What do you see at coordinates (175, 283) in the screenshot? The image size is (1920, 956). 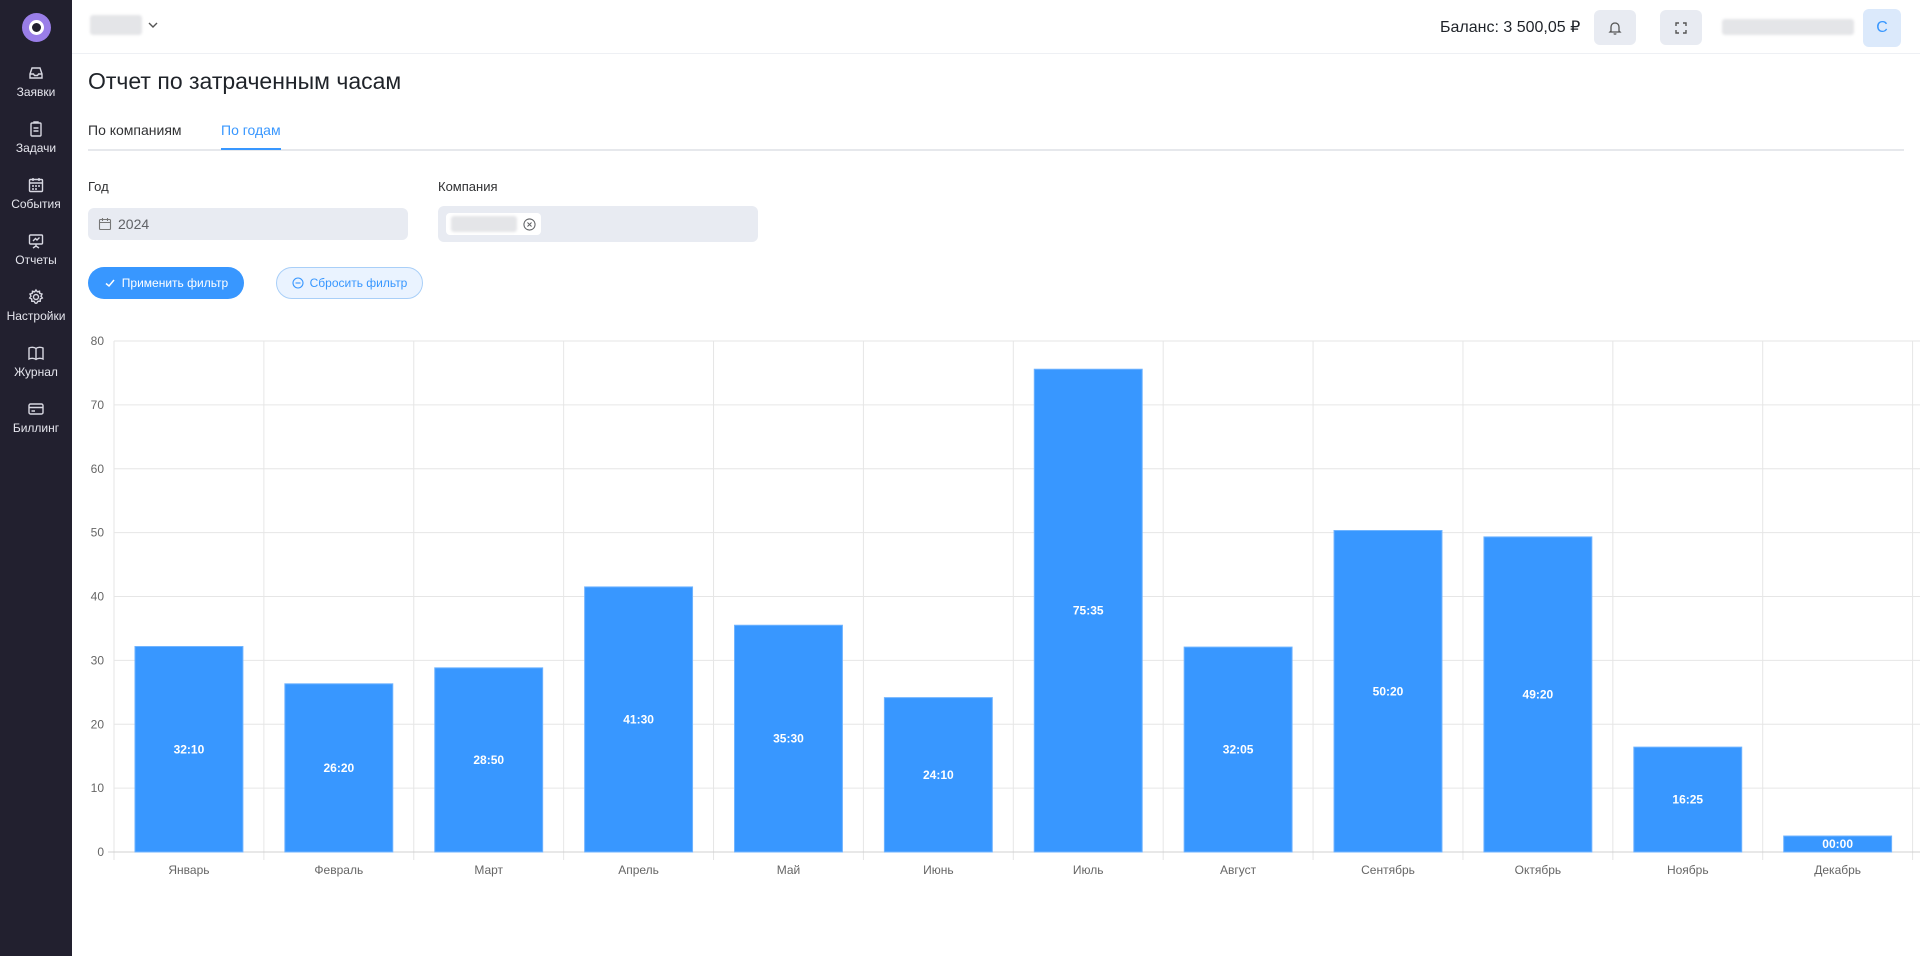 I see `apply-filter-label: Применить фильтр` at bounding box center [175, 283].